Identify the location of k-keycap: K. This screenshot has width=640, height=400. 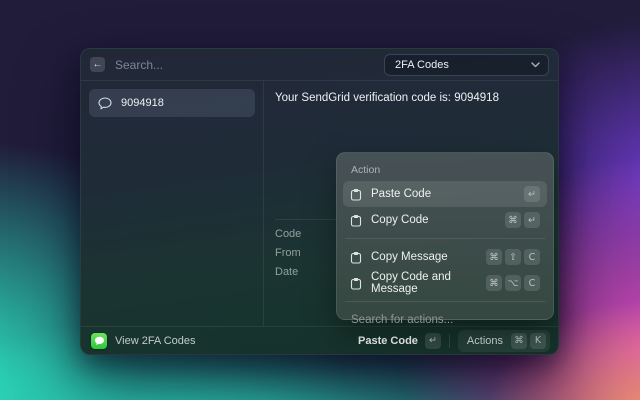
(538, 340).